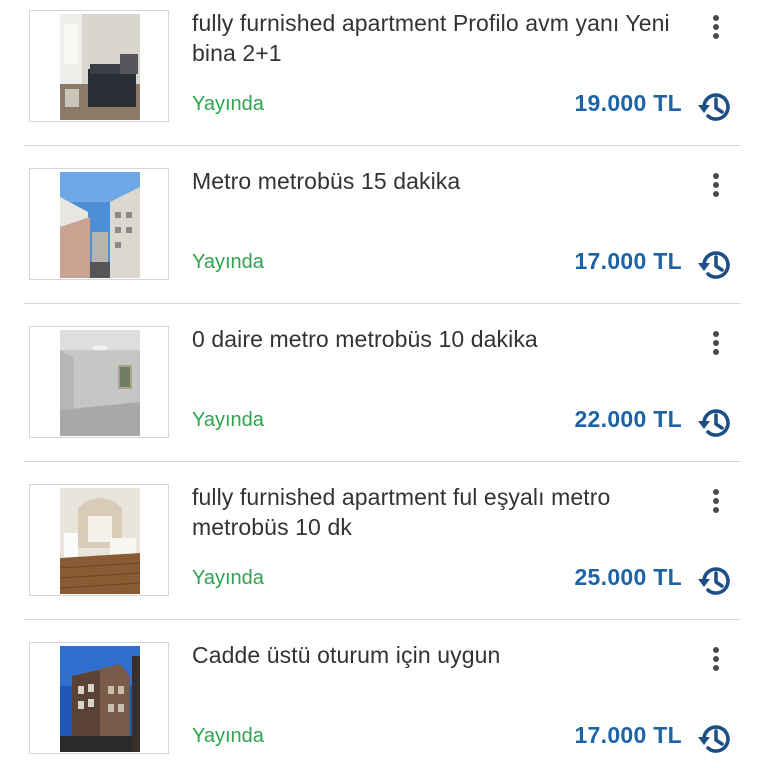 This screenshot has height=768, width=768. What do you see at coordinates (437, 655) in the screenshot?
I see `listing-title: Cadde üstü oturum için uygun` at bounding box center [437, 655].